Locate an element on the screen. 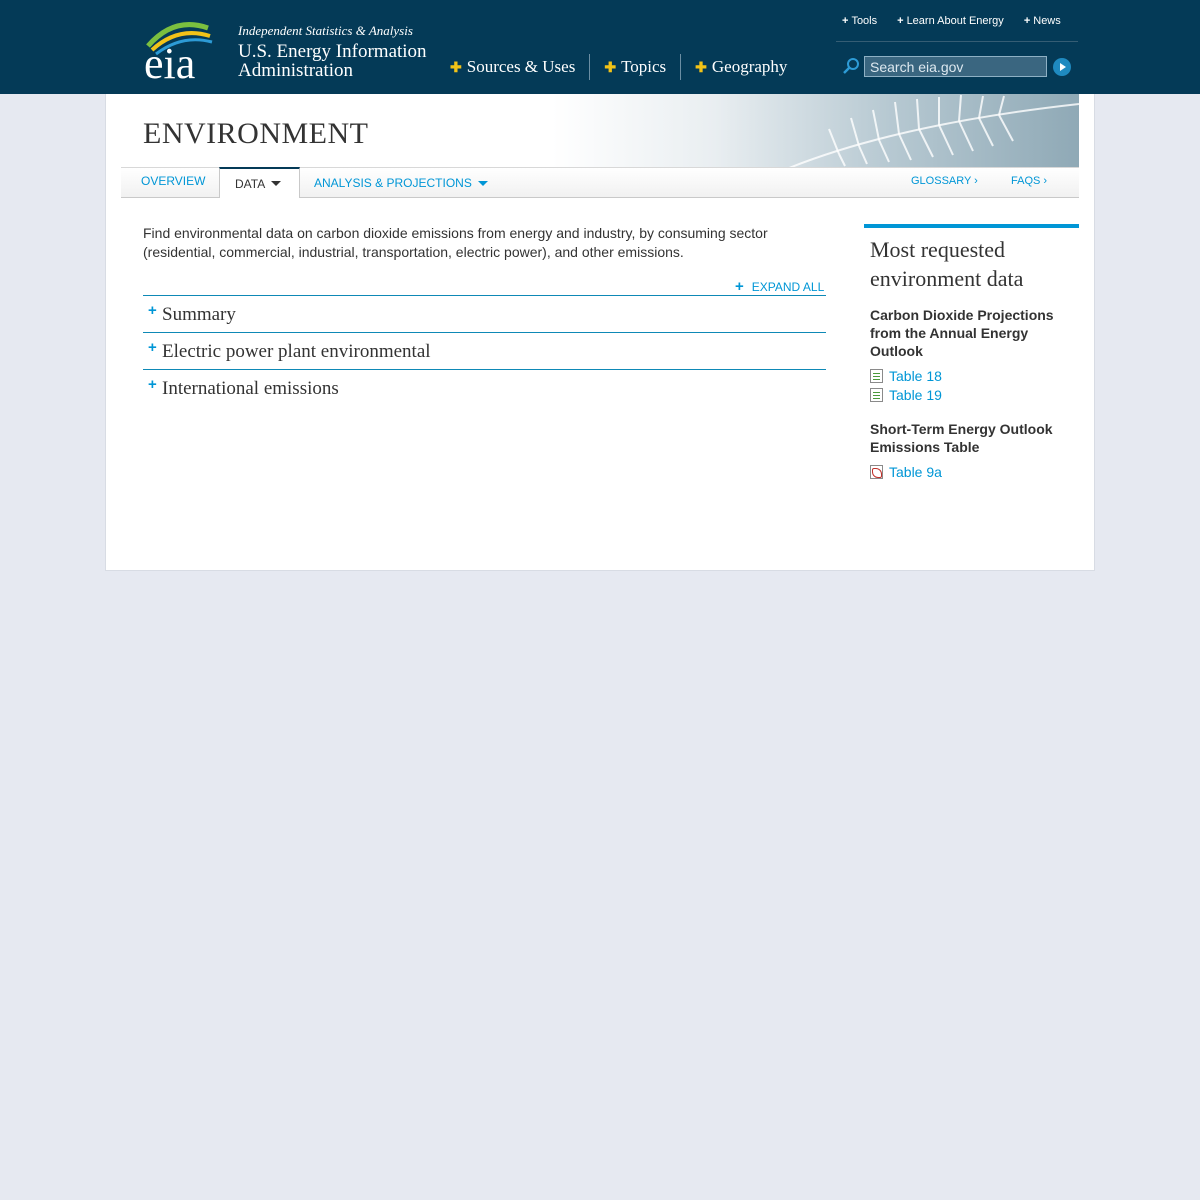 The height and width of the screenshot is (1200, 1200). tagline: Independent Statistics & Analysis is located at coordinates (325, 30).